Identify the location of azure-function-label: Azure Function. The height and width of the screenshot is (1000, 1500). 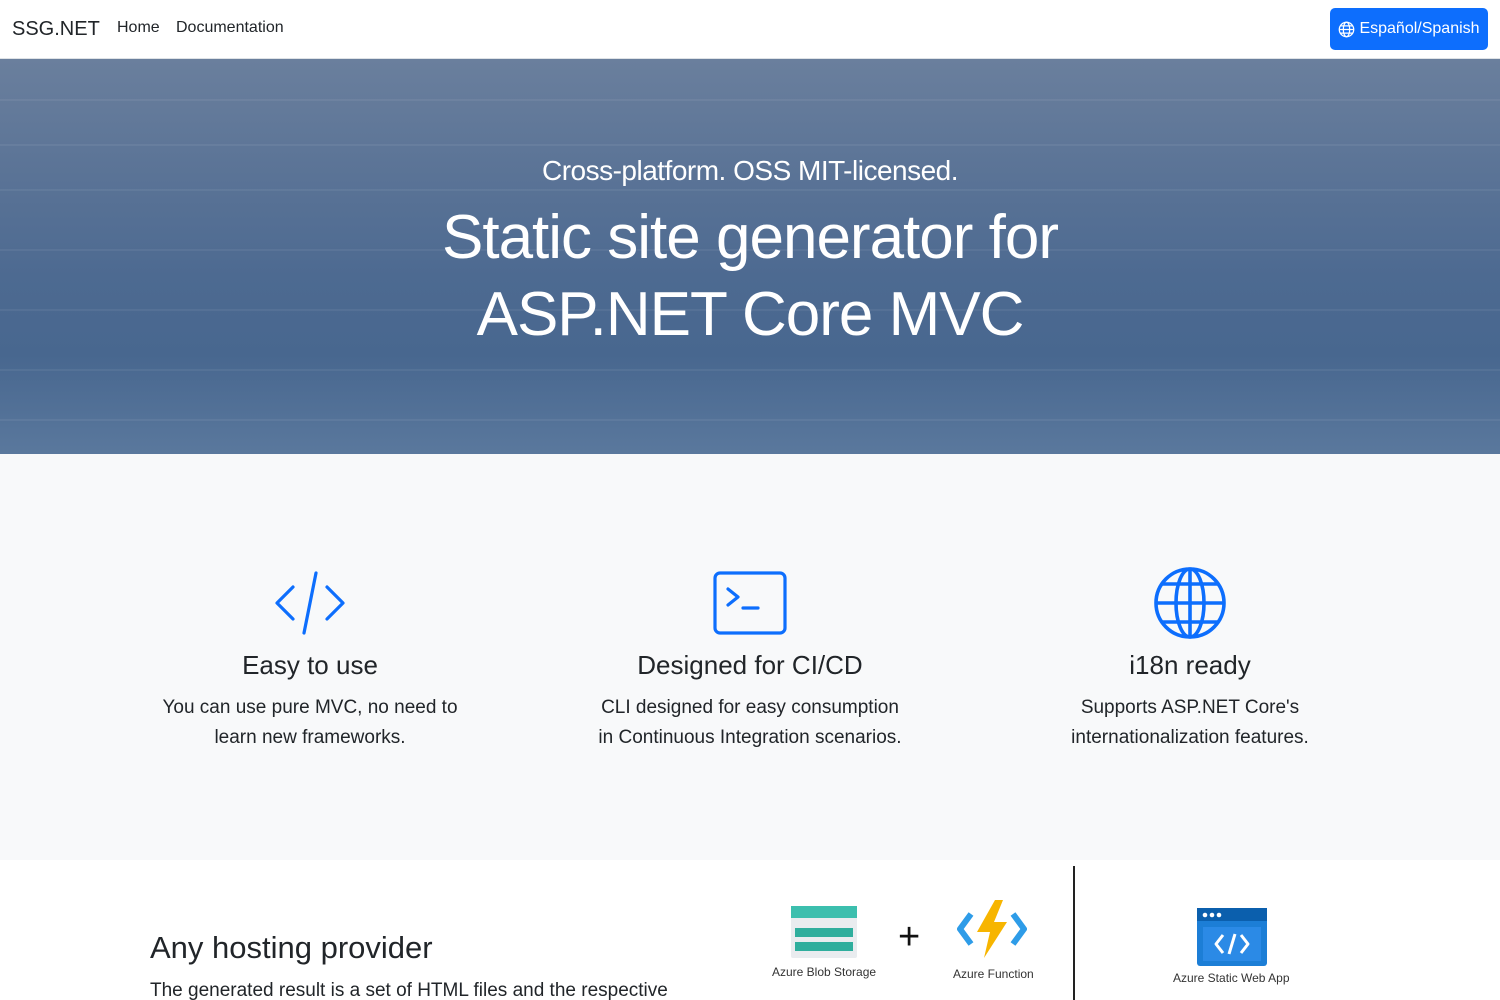
(993, 974).